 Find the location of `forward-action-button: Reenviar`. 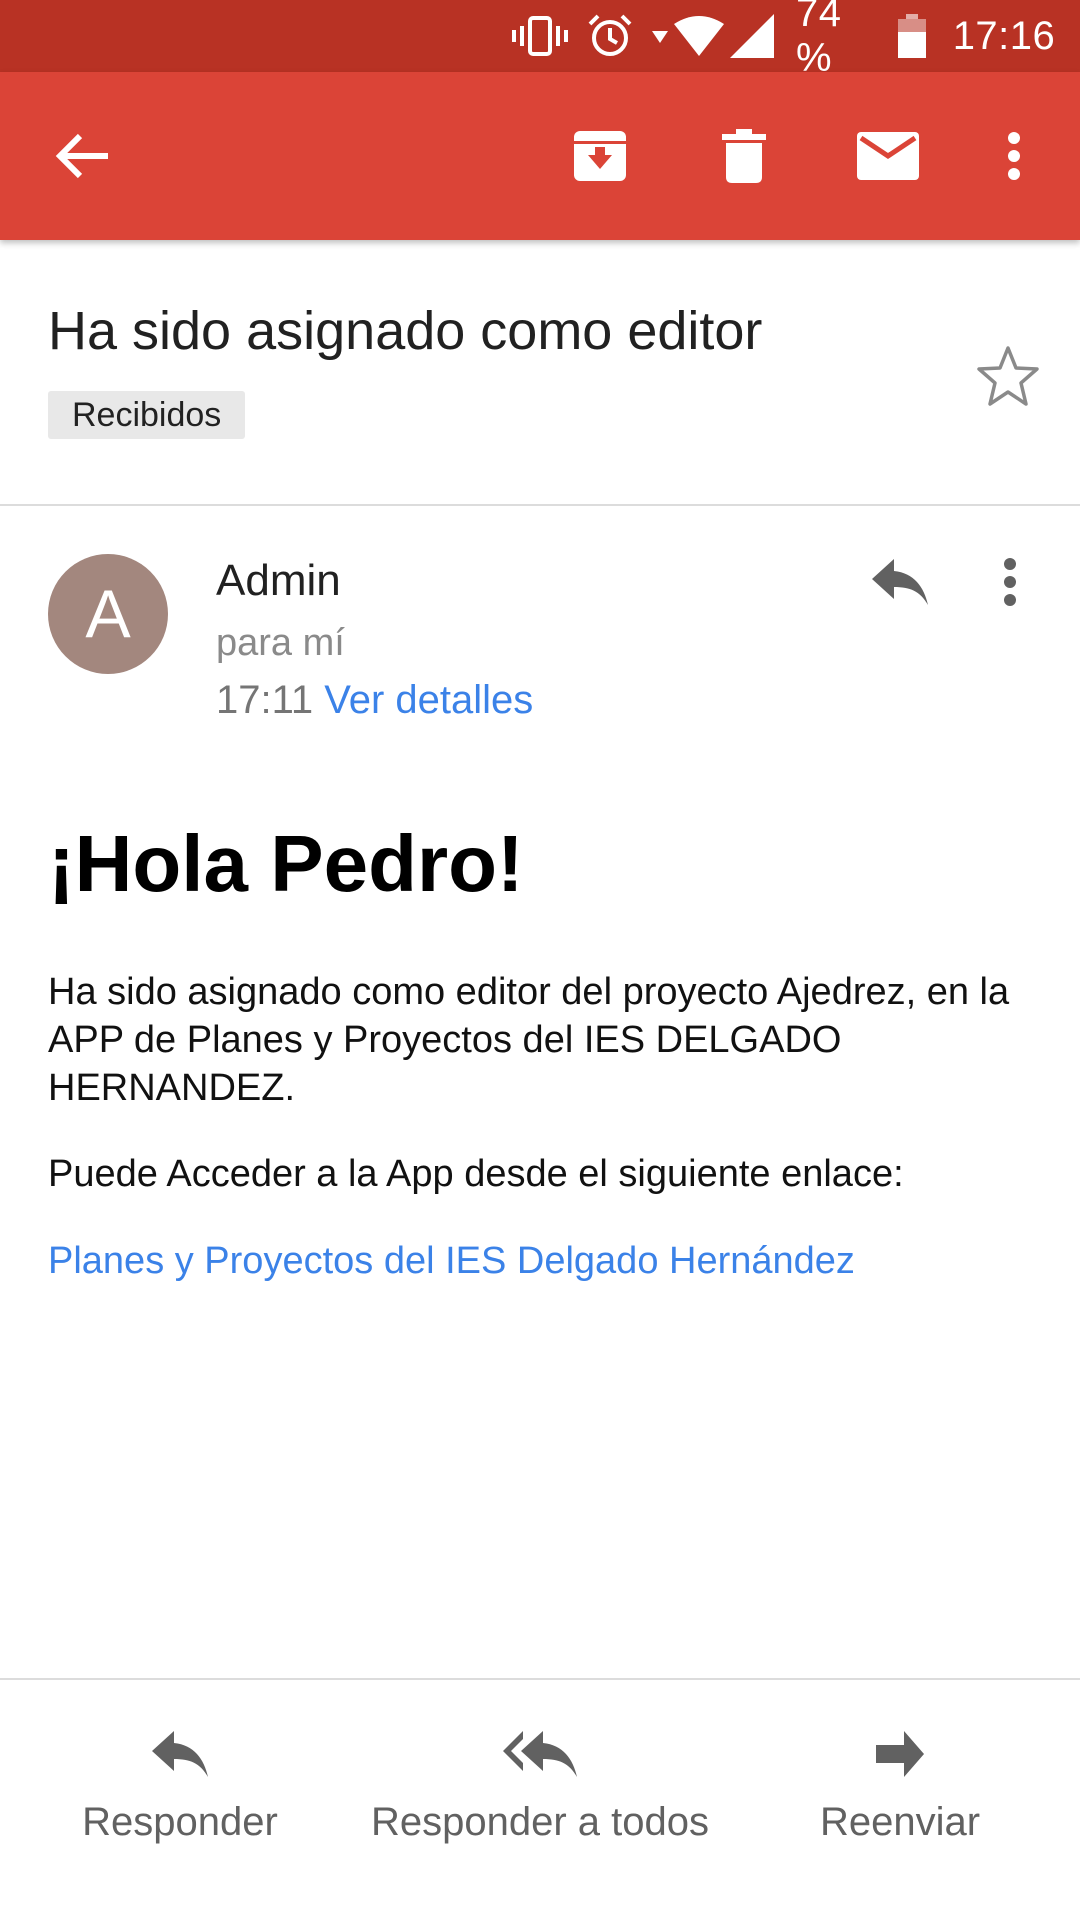

forward-action-button: Reenviar is located at coordinates (900, 1770).